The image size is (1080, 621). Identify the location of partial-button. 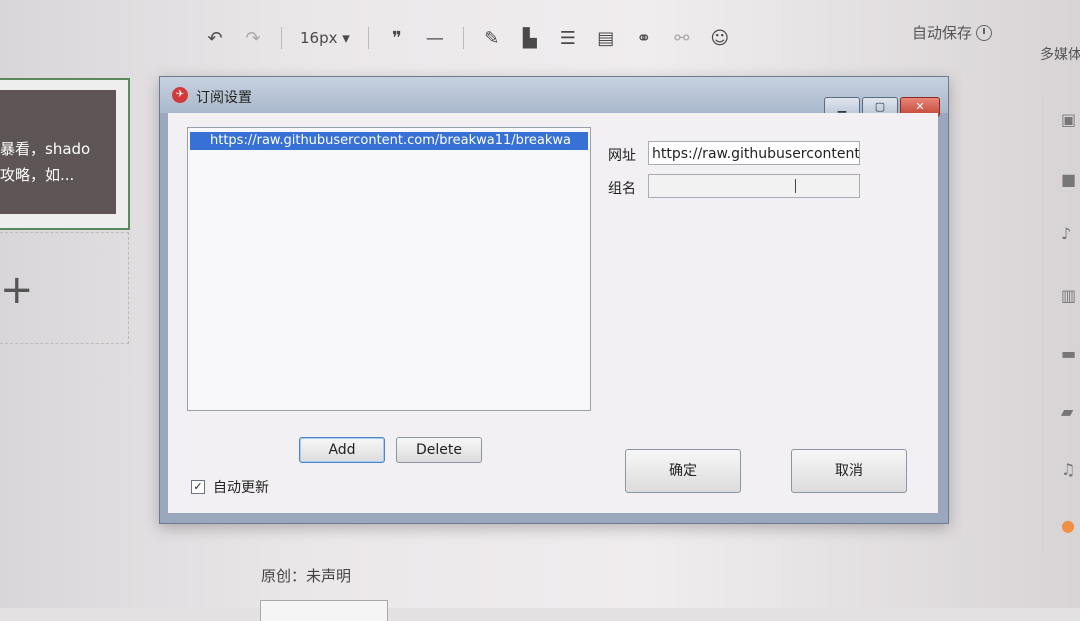
(324, 610).